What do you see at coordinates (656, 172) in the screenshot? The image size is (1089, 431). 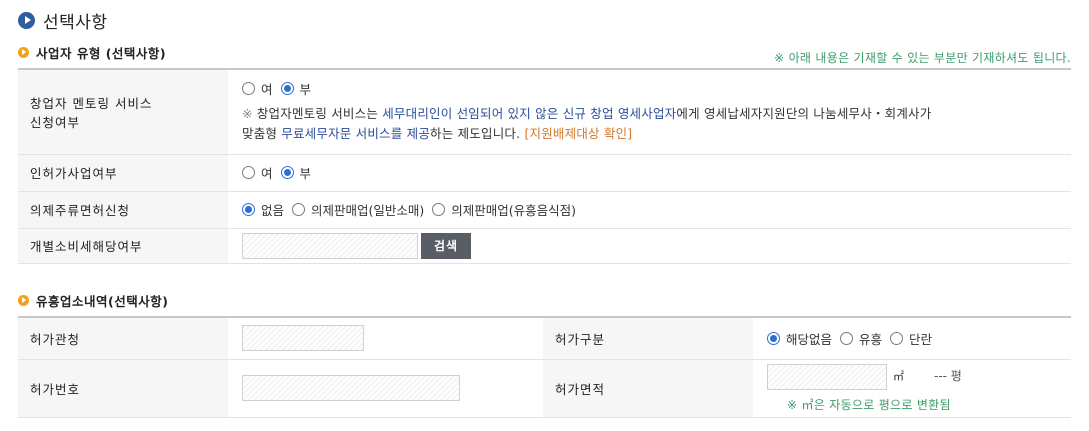 I see `license-radio-group: 여 부` at bounding box center [656, 172].